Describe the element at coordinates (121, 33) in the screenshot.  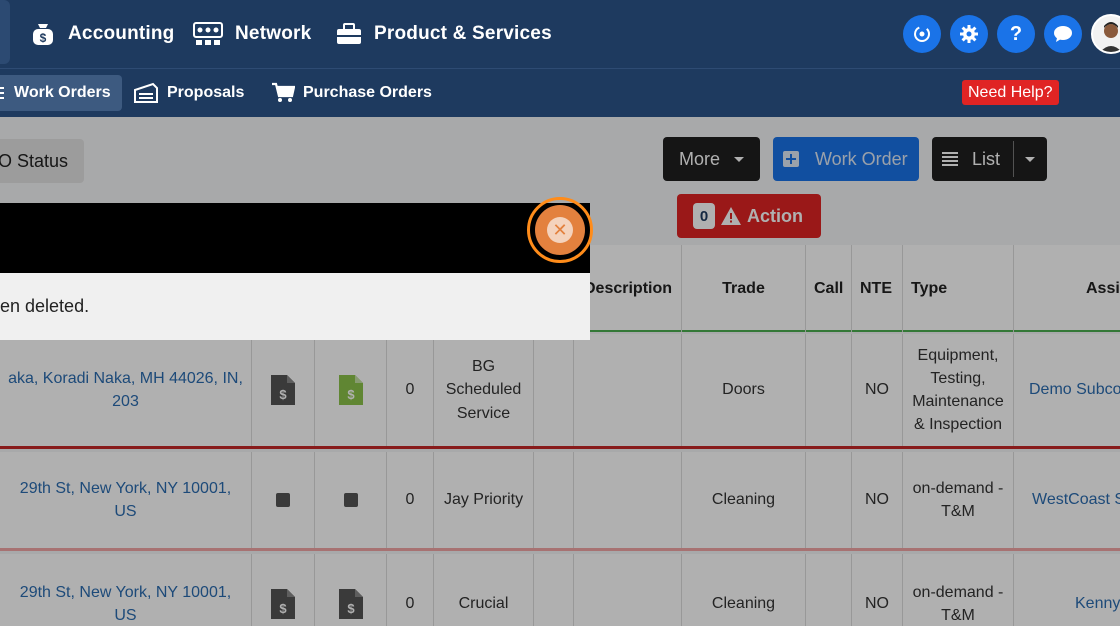
I see `nav-accounting-label: Accounting` at that location.